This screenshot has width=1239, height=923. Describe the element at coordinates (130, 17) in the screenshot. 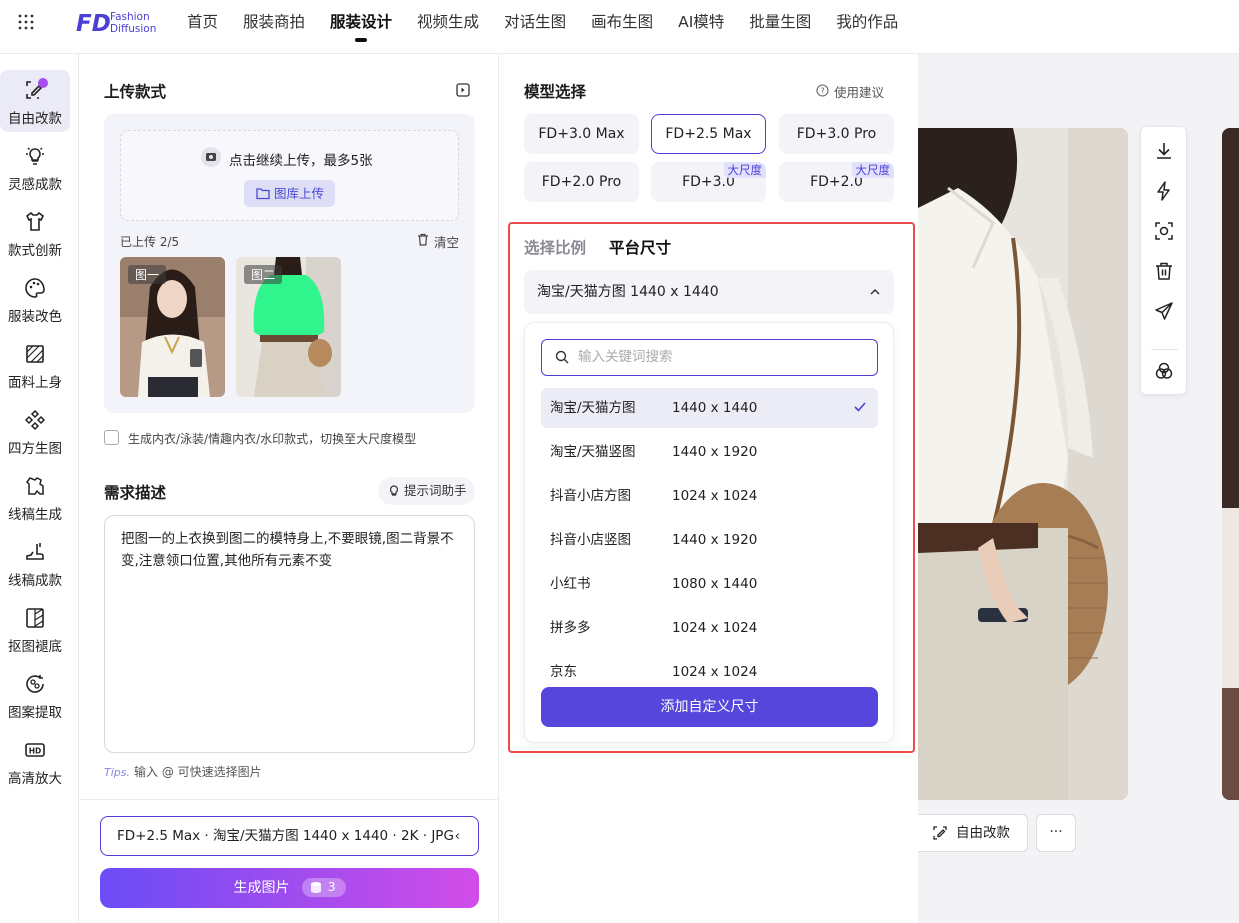

I see `svg-text: Fashion` at that location.